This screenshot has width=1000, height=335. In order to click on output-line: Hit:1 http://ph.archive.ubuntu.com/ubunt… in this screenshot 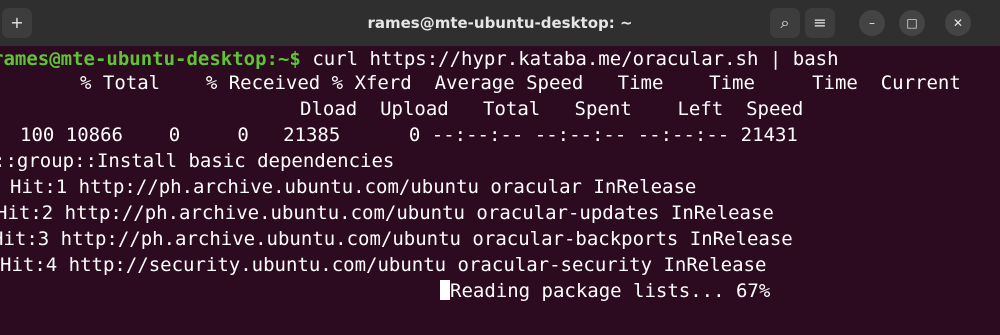, I will do `click(353, 187)`.